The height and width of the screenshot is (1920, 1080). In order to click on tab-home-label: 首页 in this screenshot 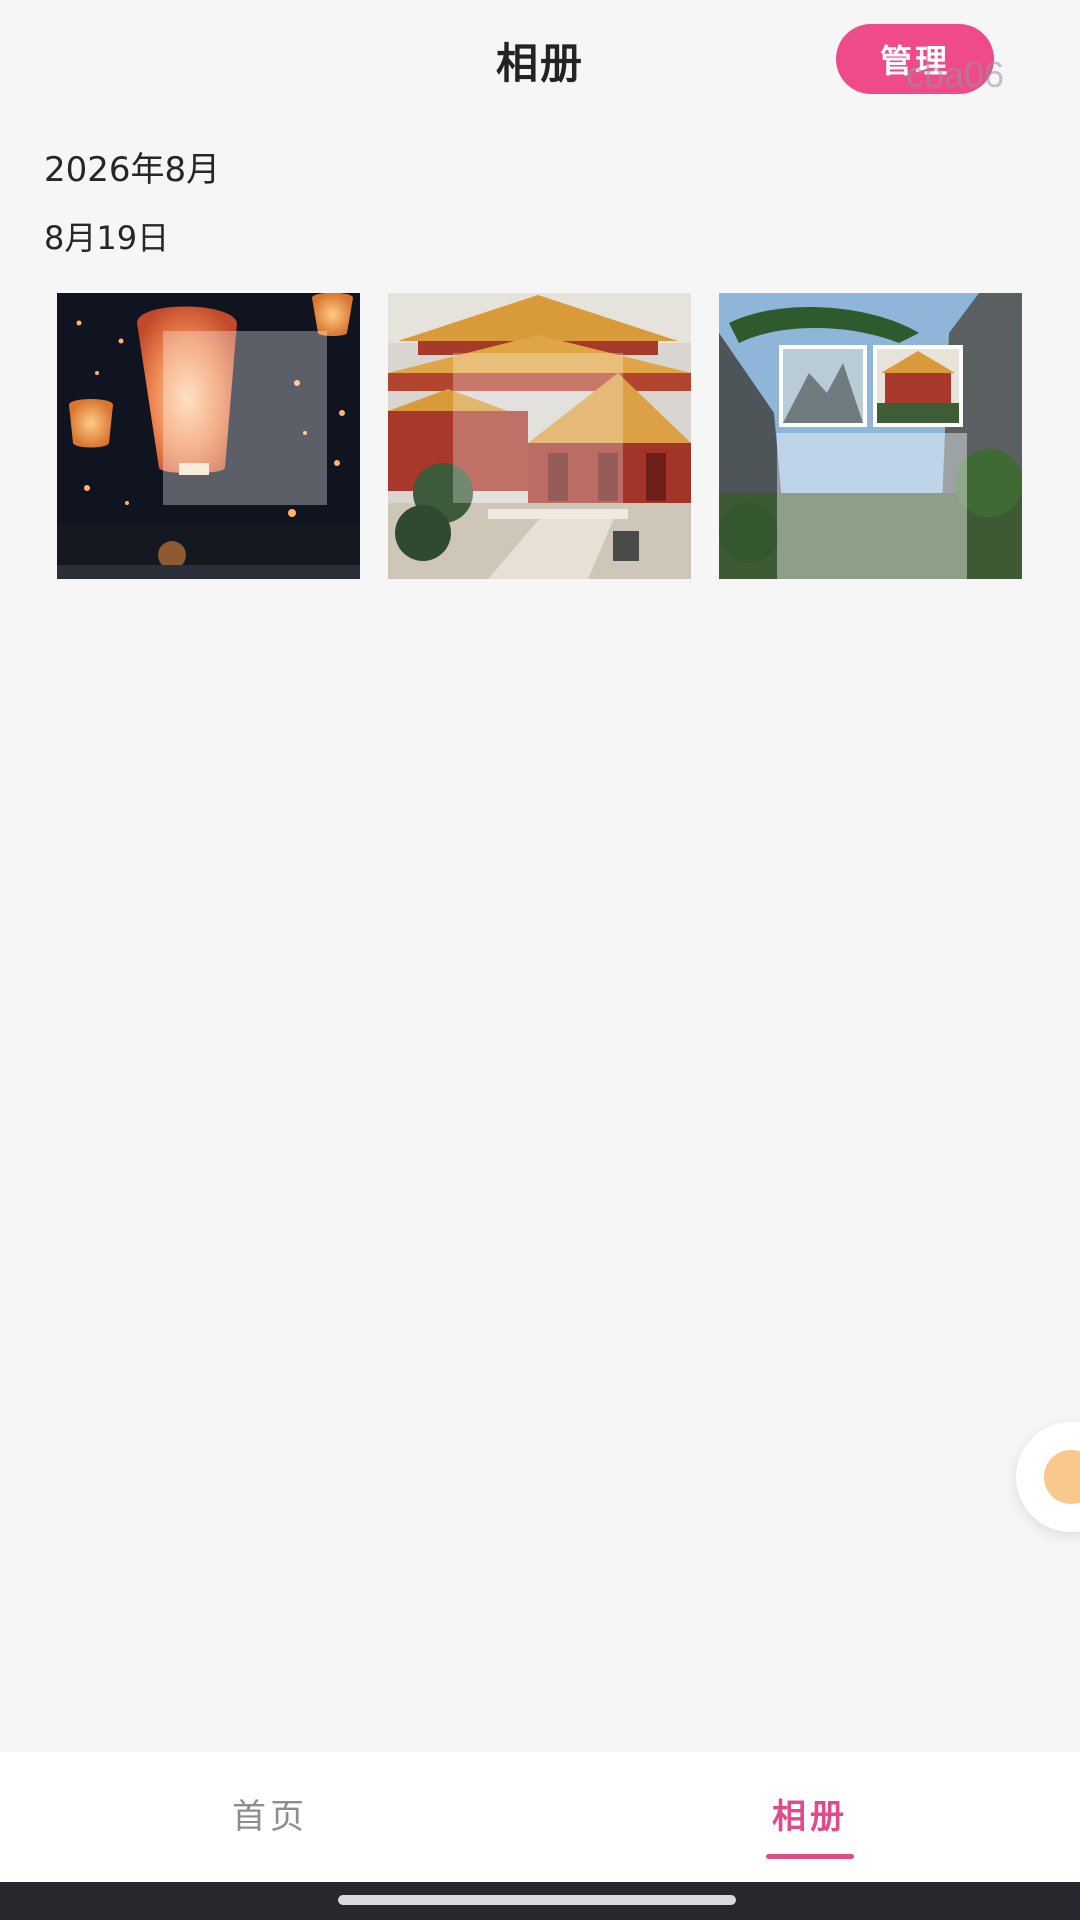, I will do `click(270, 1816)`.